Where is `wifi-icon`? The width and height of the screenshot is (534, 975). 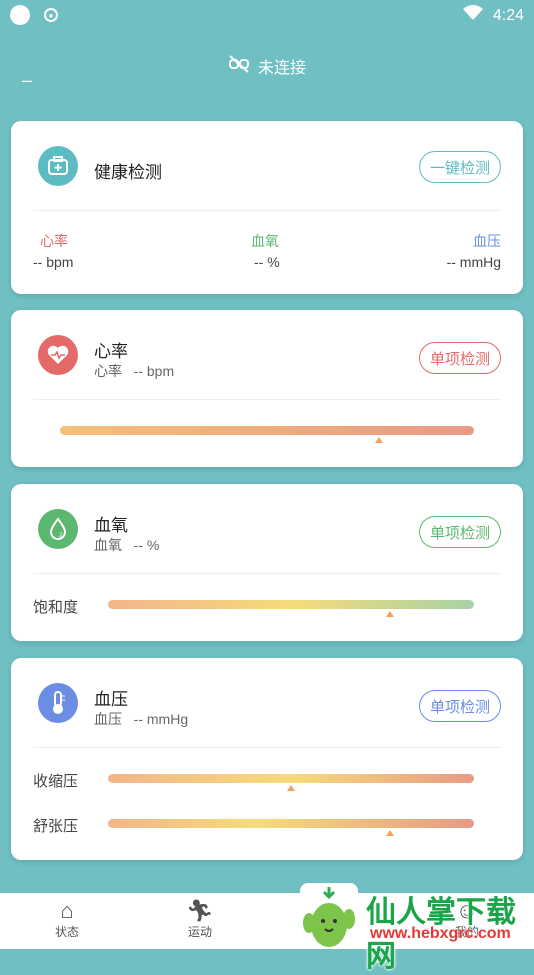
wifi-icon is located at coordinates (472, 15).